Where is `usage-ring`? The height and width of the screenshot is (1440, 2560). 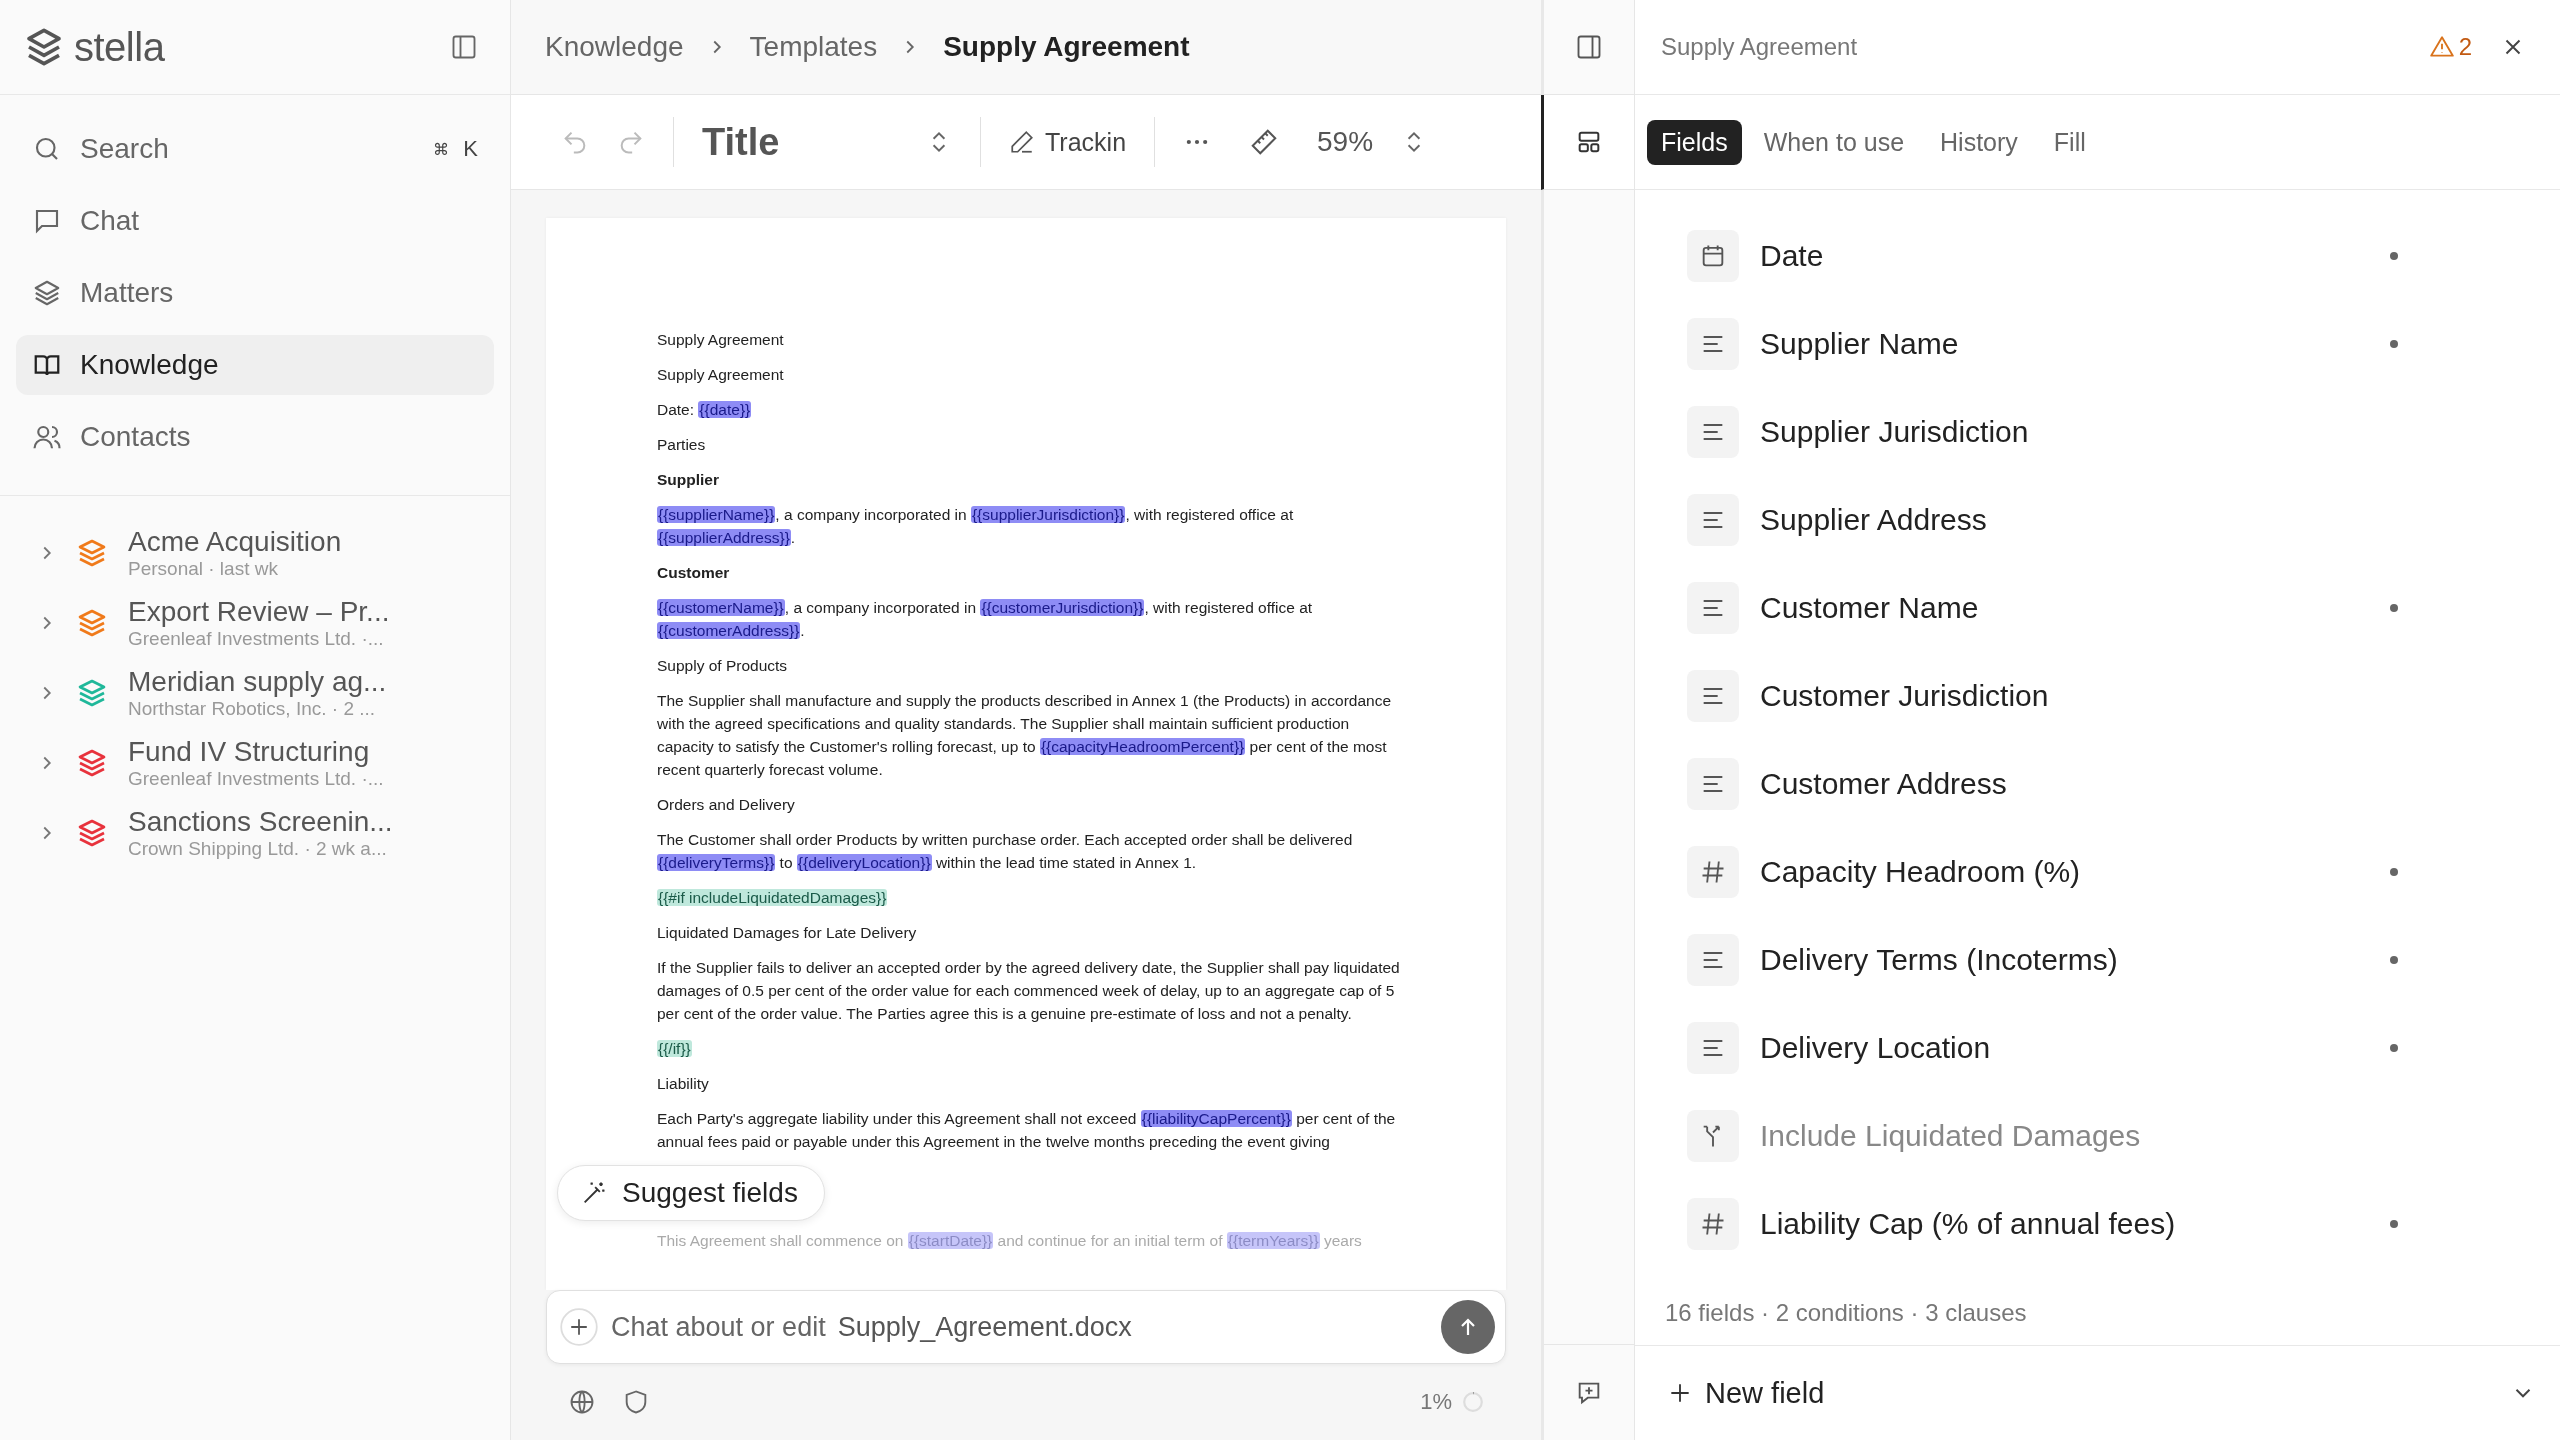
usage-ring is located at coordinates (1473, 1402).